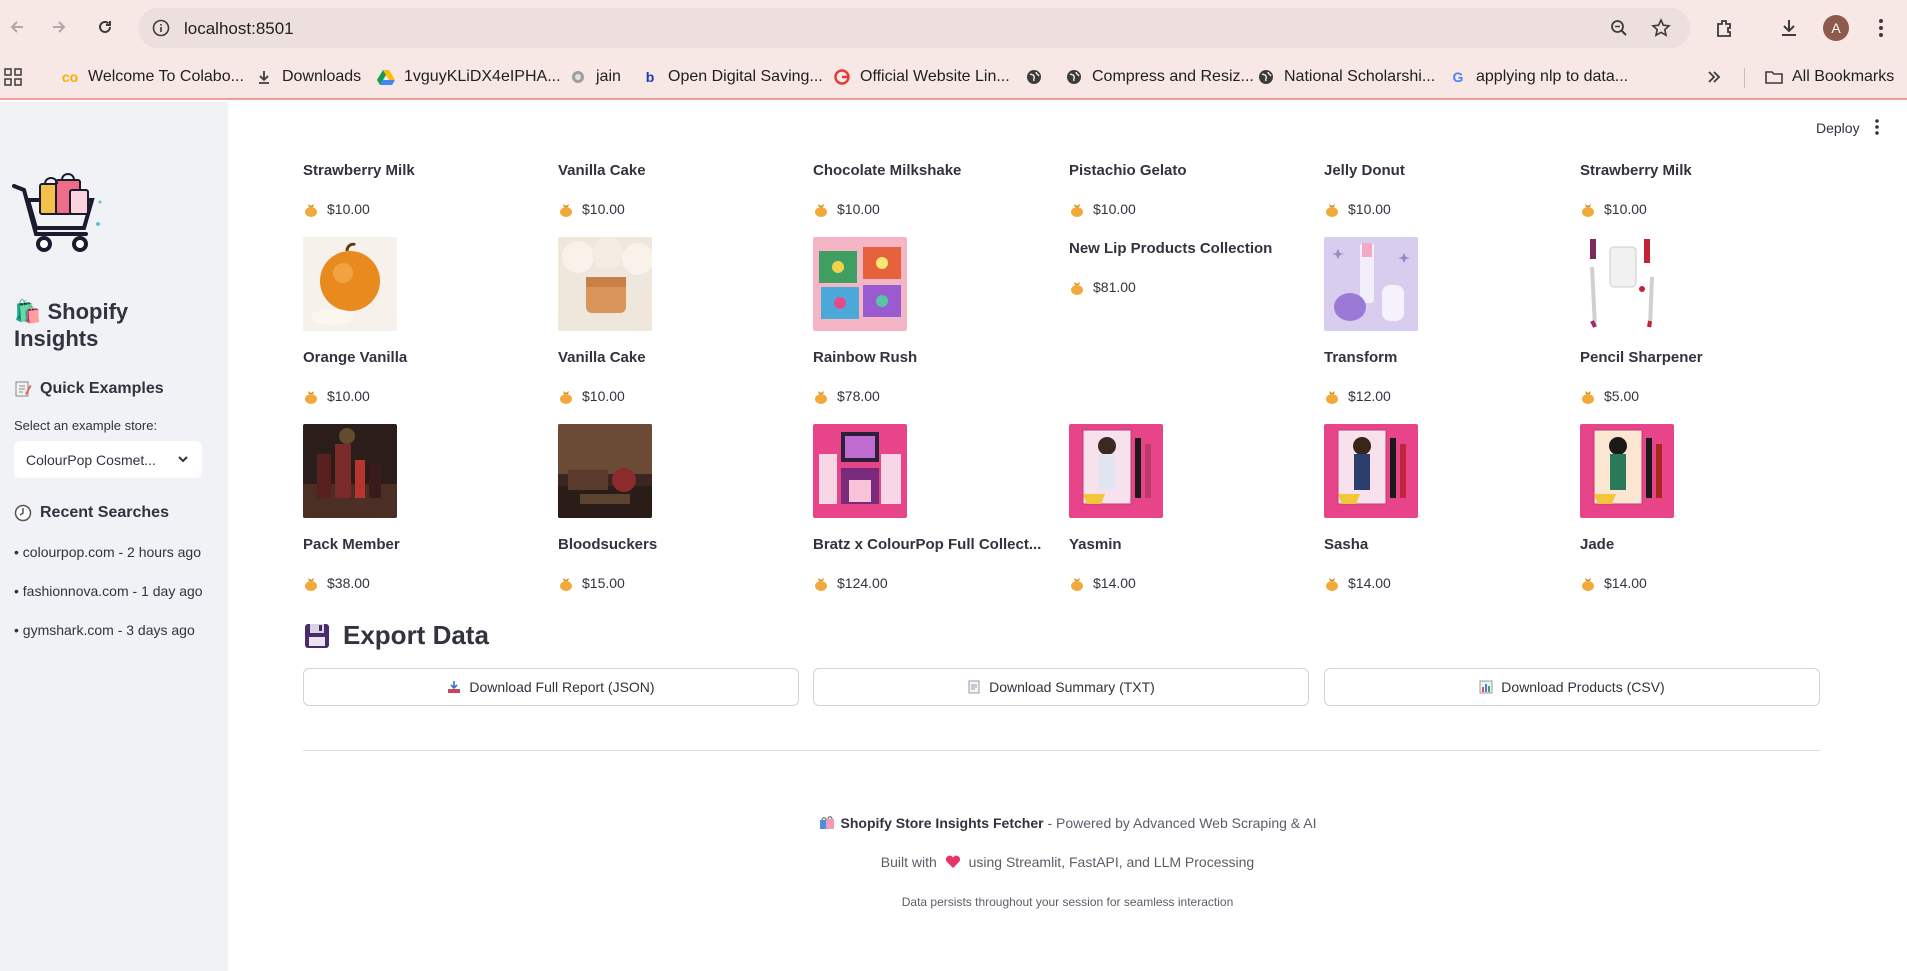 The height and width of the screenshot is (971, 1907). What do you see at coordinates (1881, 28) in the screenshot?
I see `menu-kebab-icon` at bounding box center [1881, 28].